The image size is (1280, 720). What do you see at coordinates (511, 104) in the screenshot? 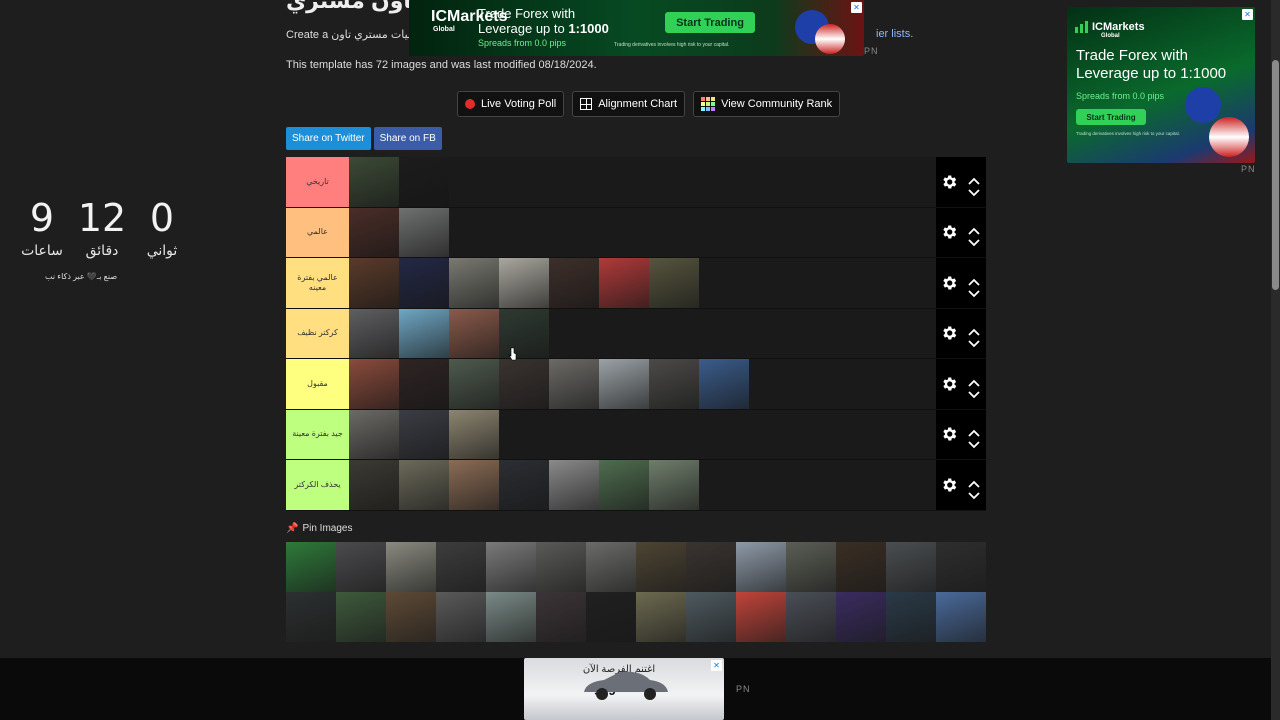
I see `live-voting-poll-button: Live Voting Poll` at bounding box center [511, 104].